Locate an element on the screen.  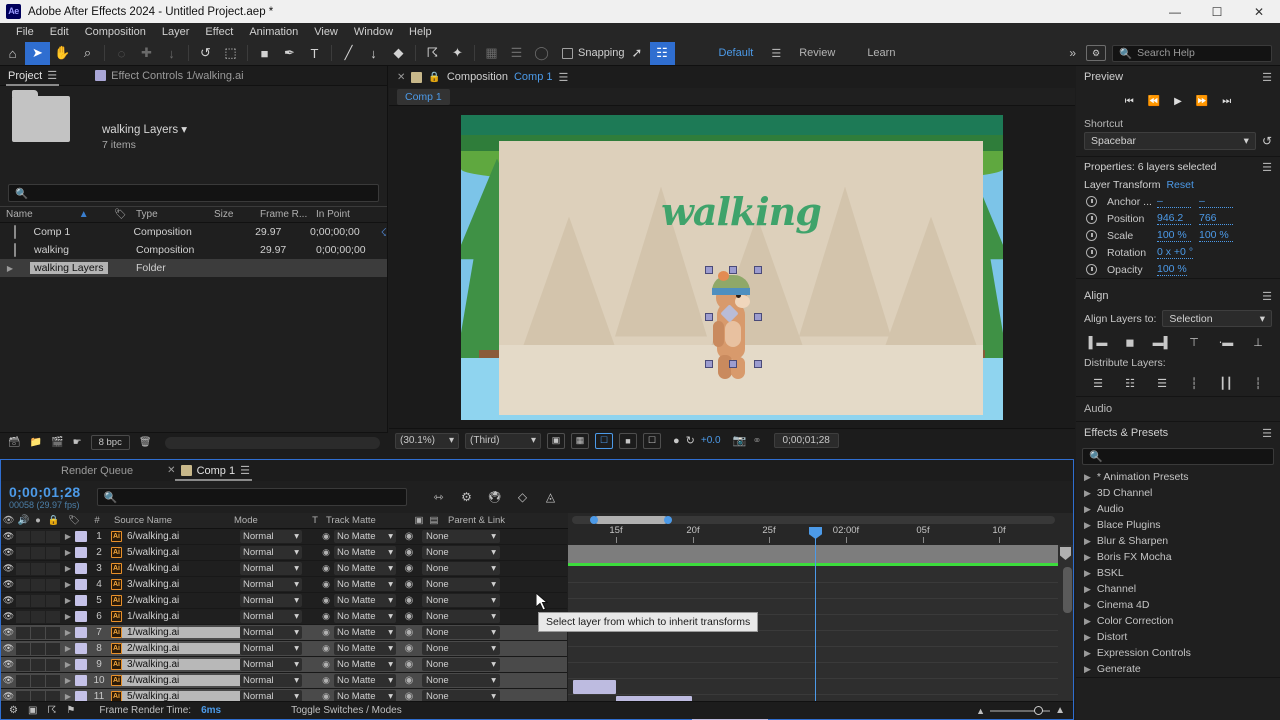
align-bottom-icon: ⊥ is located at coordinates (1258, 342).